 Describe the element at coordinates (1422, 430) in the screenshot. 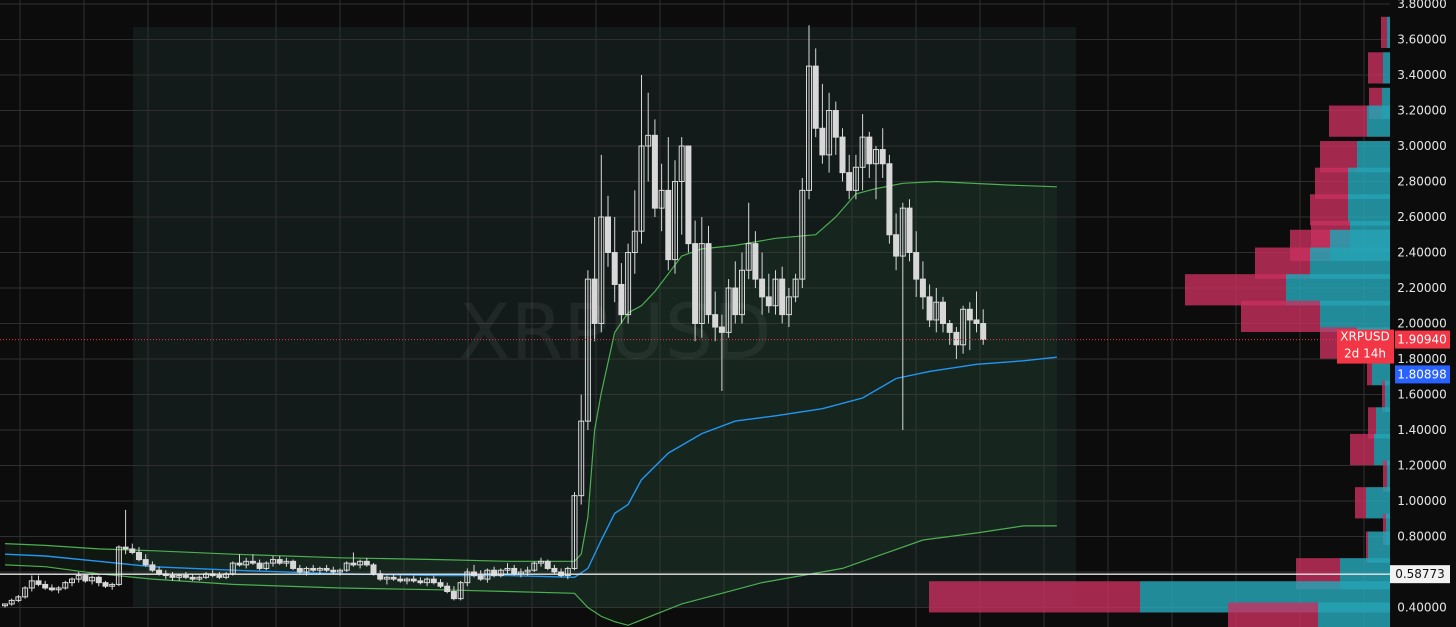

I see `y-tick-label: 1.40000` at that location.